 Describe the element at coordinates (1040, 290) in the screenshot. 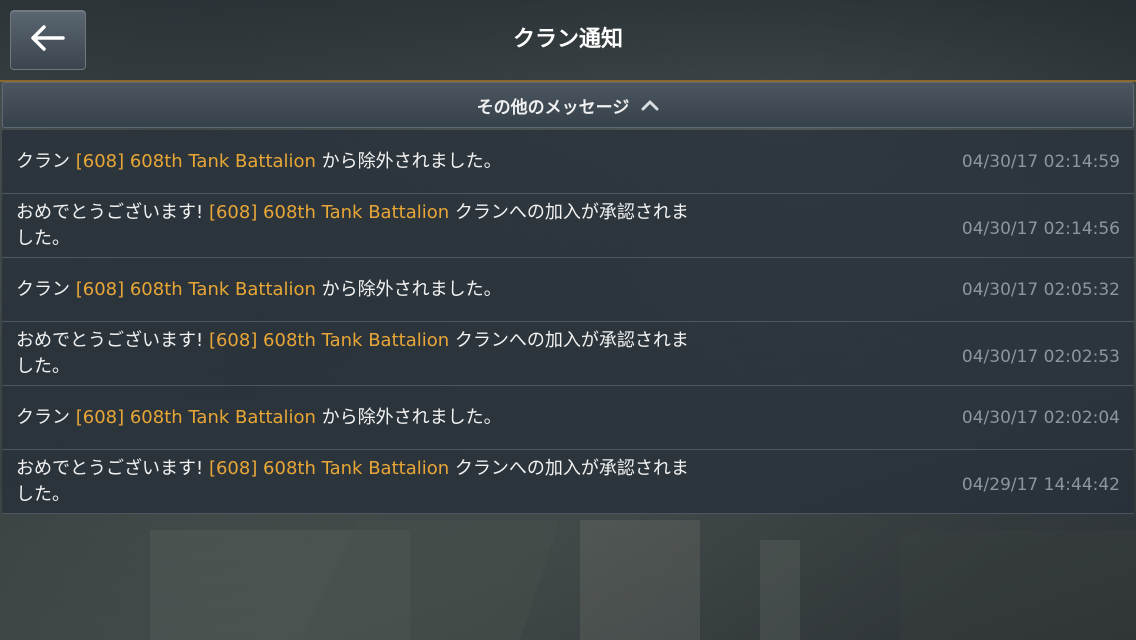

I see `notification-timestamp: 04/30/17 02:05:32` at that location.